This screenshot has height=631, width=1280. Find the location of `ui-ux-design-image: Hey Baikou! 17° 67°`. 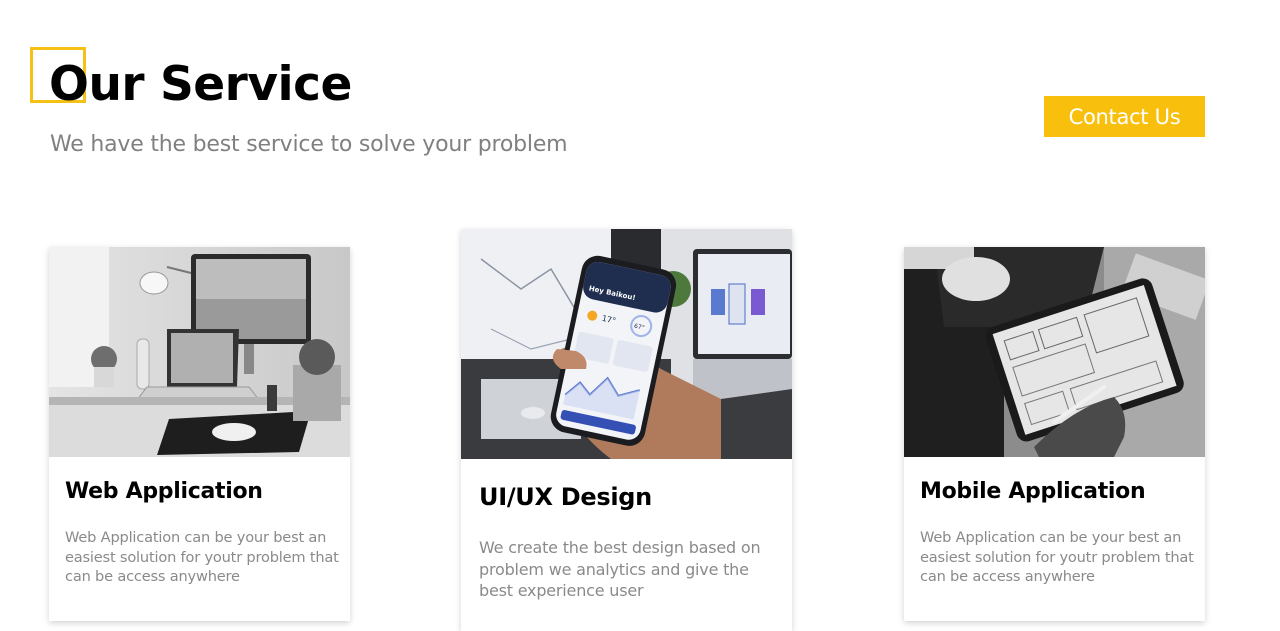

ui-ux-design-image: Hey Baikou! 17° 67° is located at coordinates (626, 344).